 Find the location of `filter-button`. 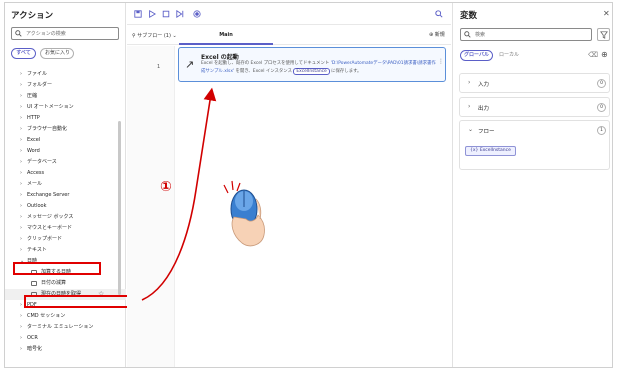

filter-button is located at coordinates (603, 34).